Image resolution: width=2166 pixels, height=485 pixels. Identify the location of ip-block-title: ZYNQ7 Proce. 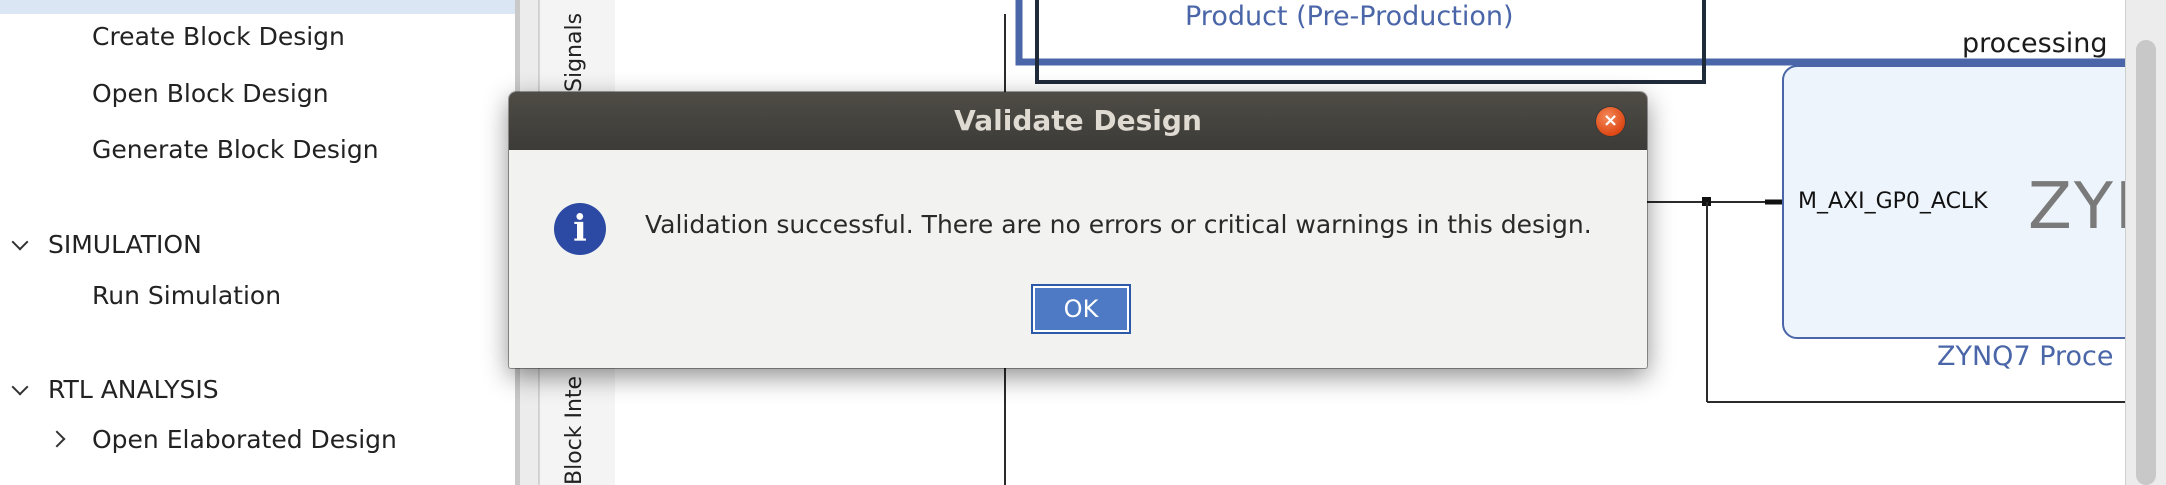
(2025, 356).